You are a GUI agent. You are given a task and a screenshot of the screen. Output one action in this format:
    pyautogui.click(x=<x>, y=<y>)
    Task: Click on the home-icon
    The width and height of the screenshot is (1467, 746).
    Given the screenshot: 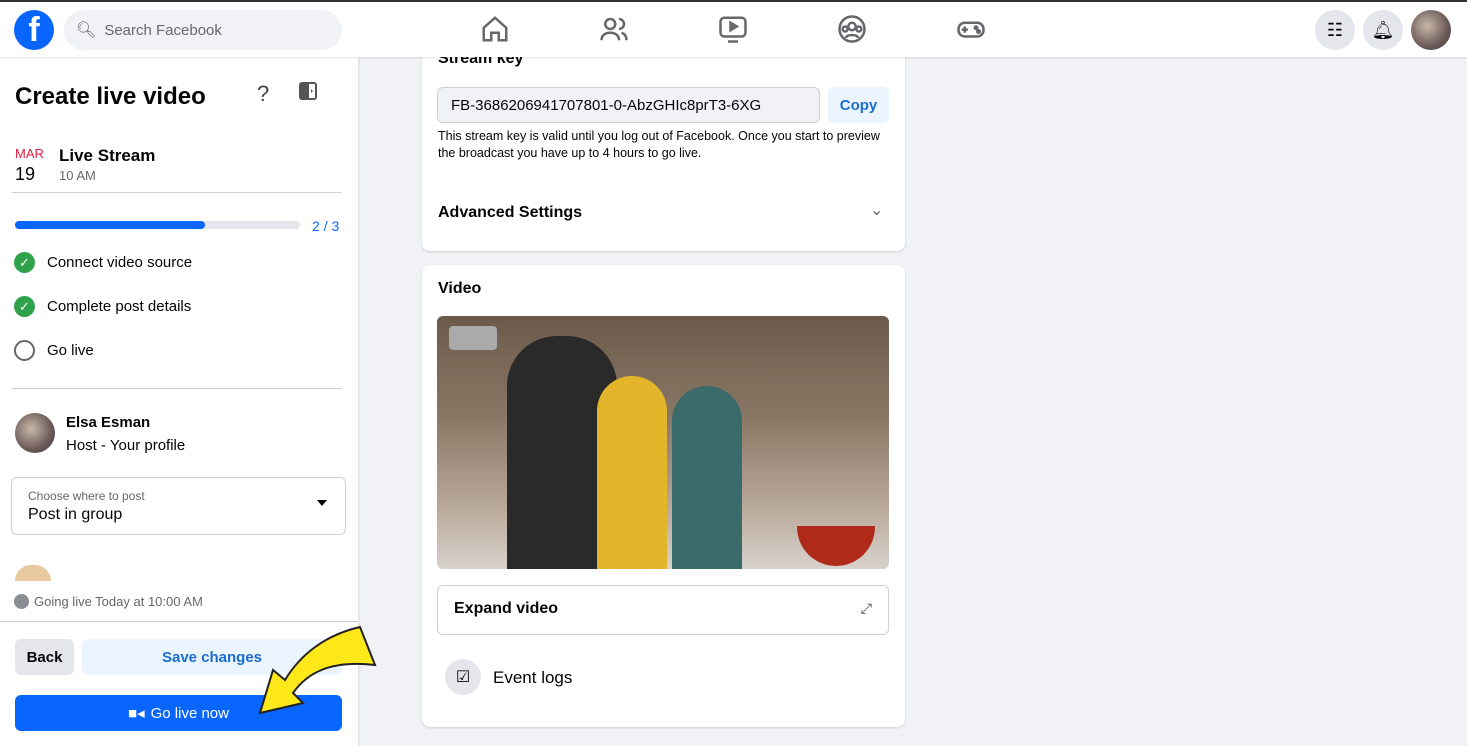 What is the action you would take?
    pyautogui.click(x=495, y=29)
    